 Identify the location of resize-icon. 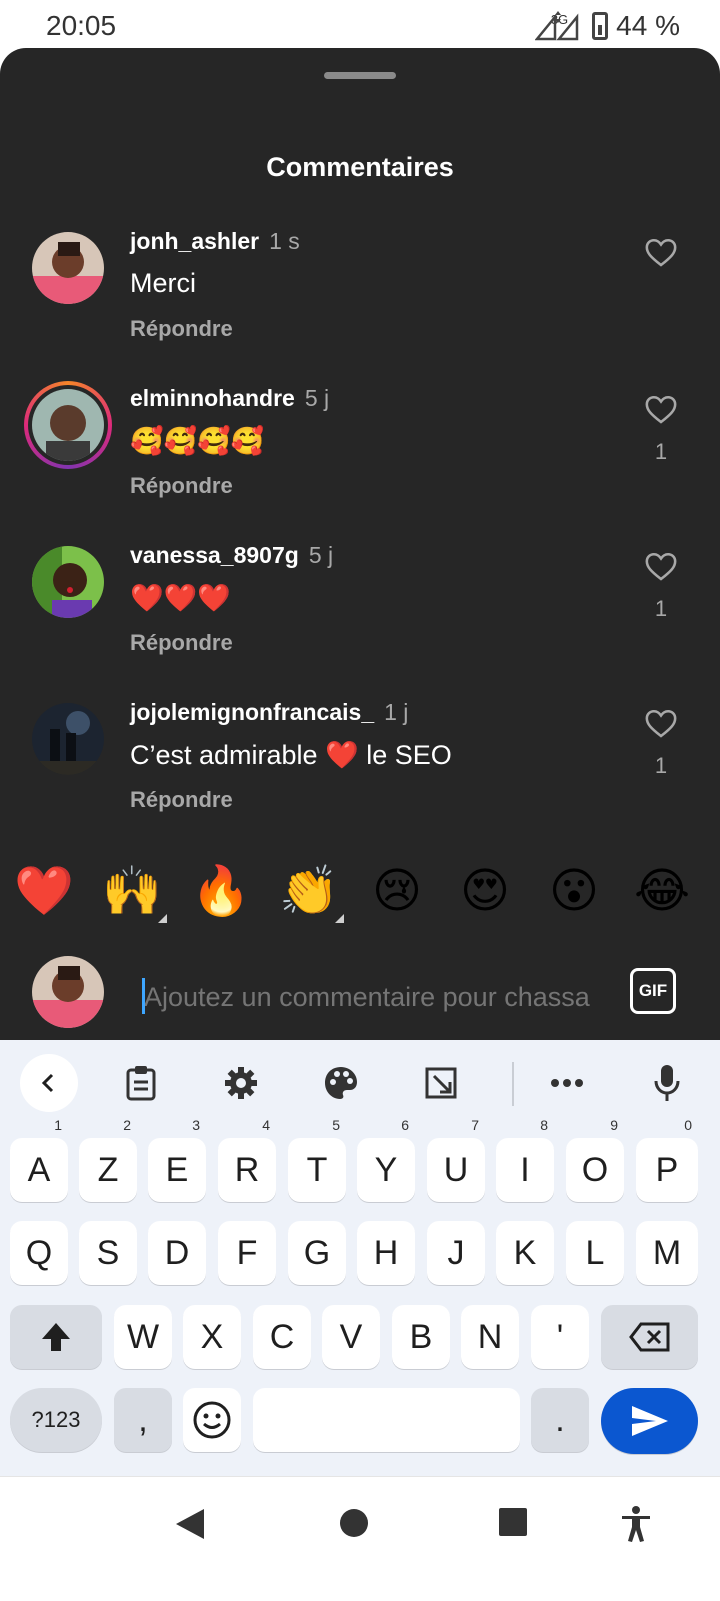
(441, 1083).